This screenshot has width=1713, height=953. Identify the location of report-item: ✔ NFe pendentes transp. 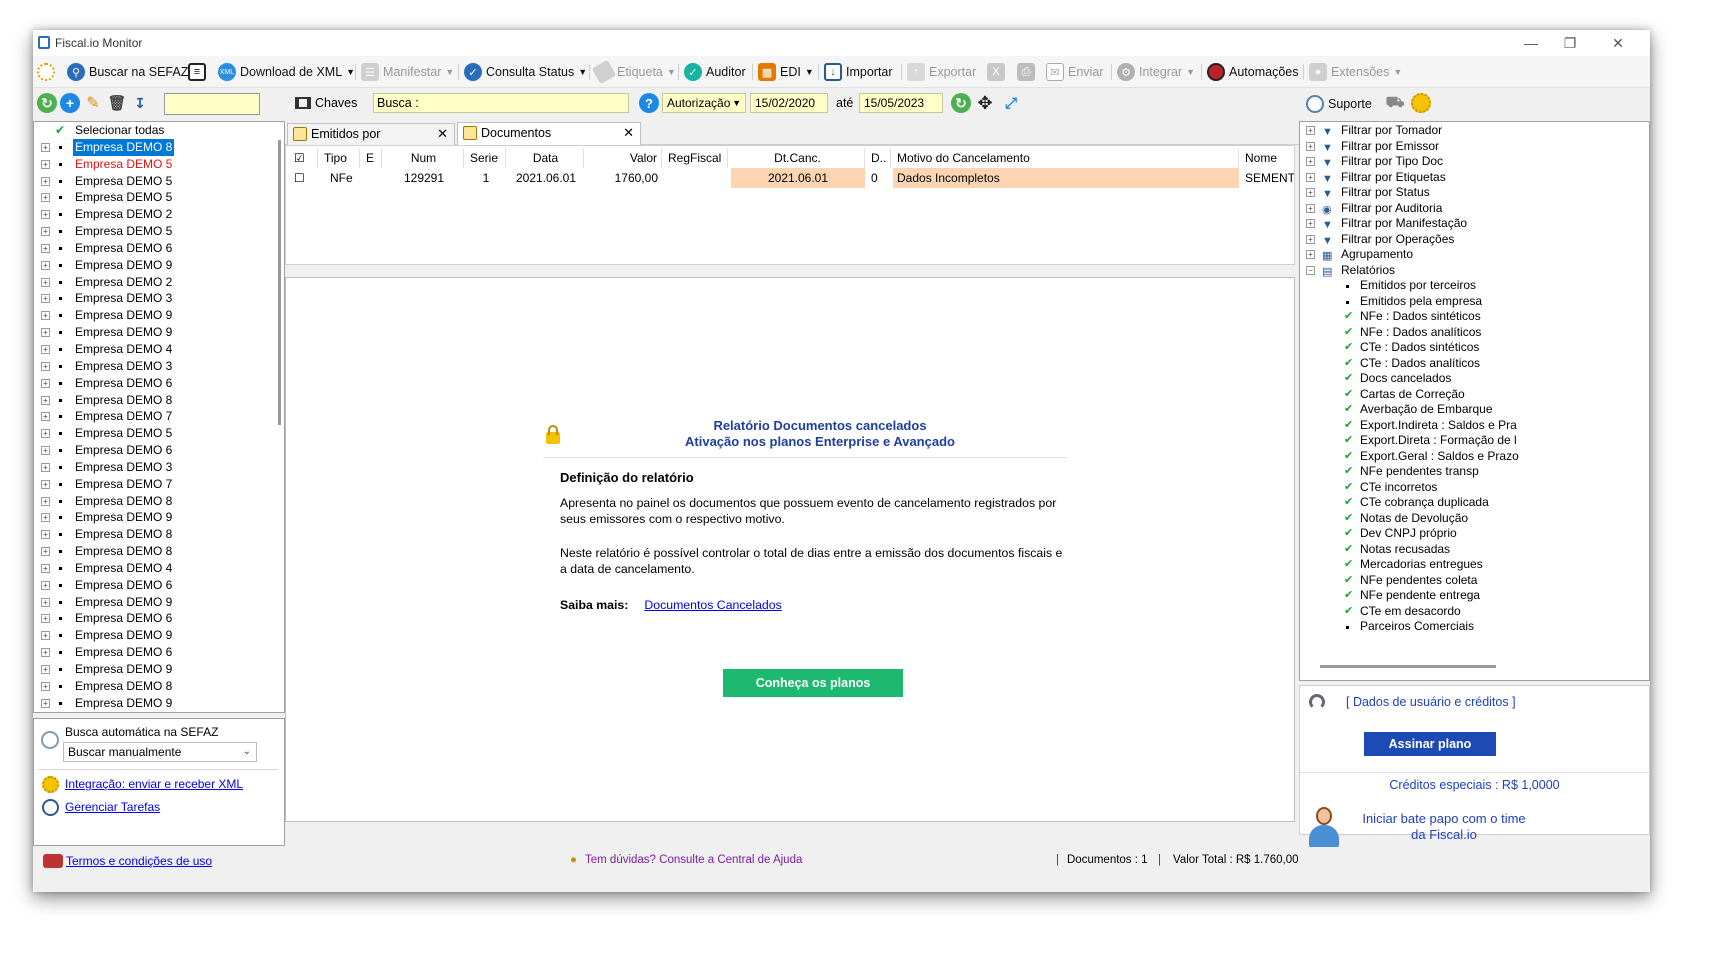
(1474, 472).